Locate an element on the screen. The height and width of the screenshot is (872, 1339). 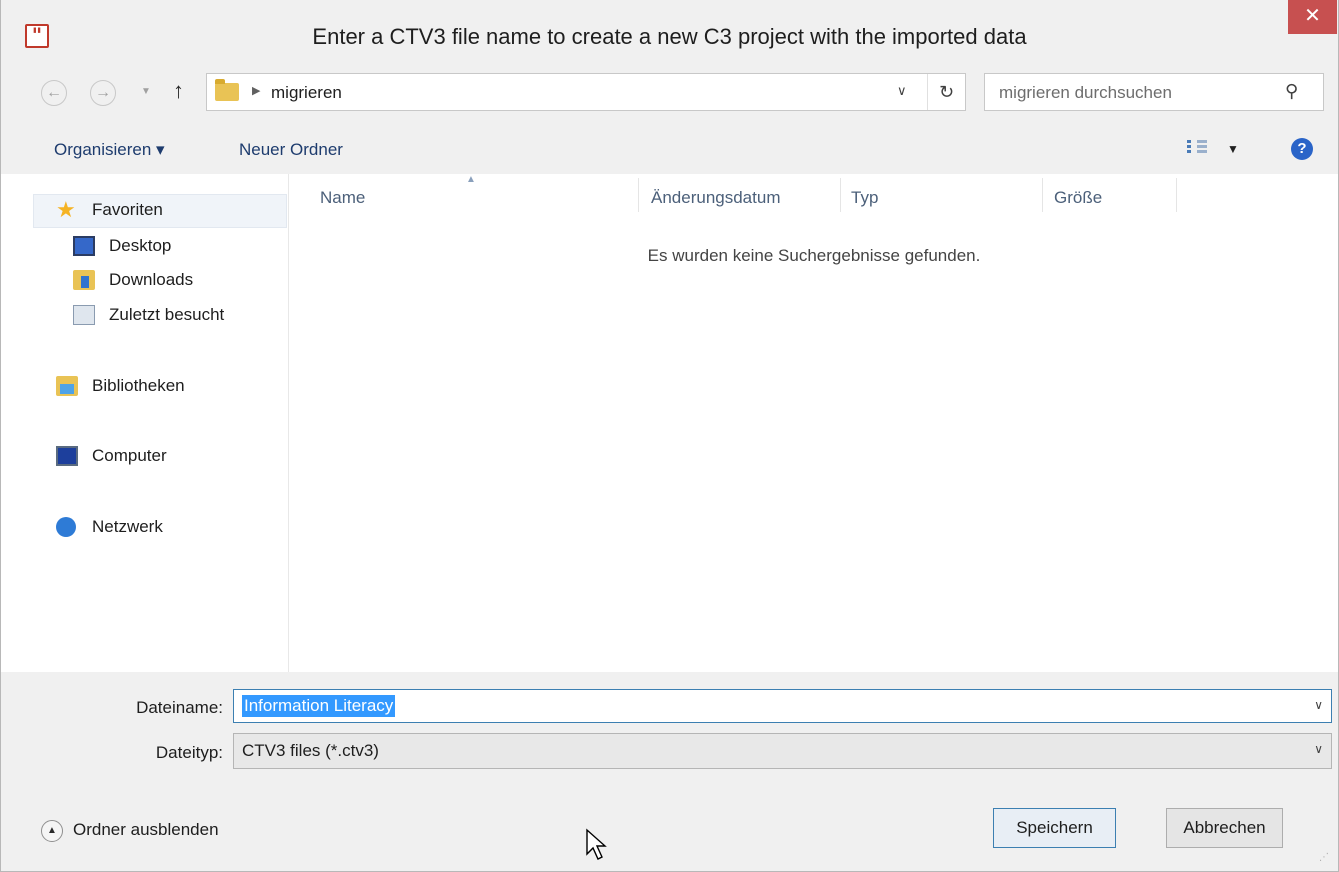
desktop-icon is located at coordinates (84, 246).